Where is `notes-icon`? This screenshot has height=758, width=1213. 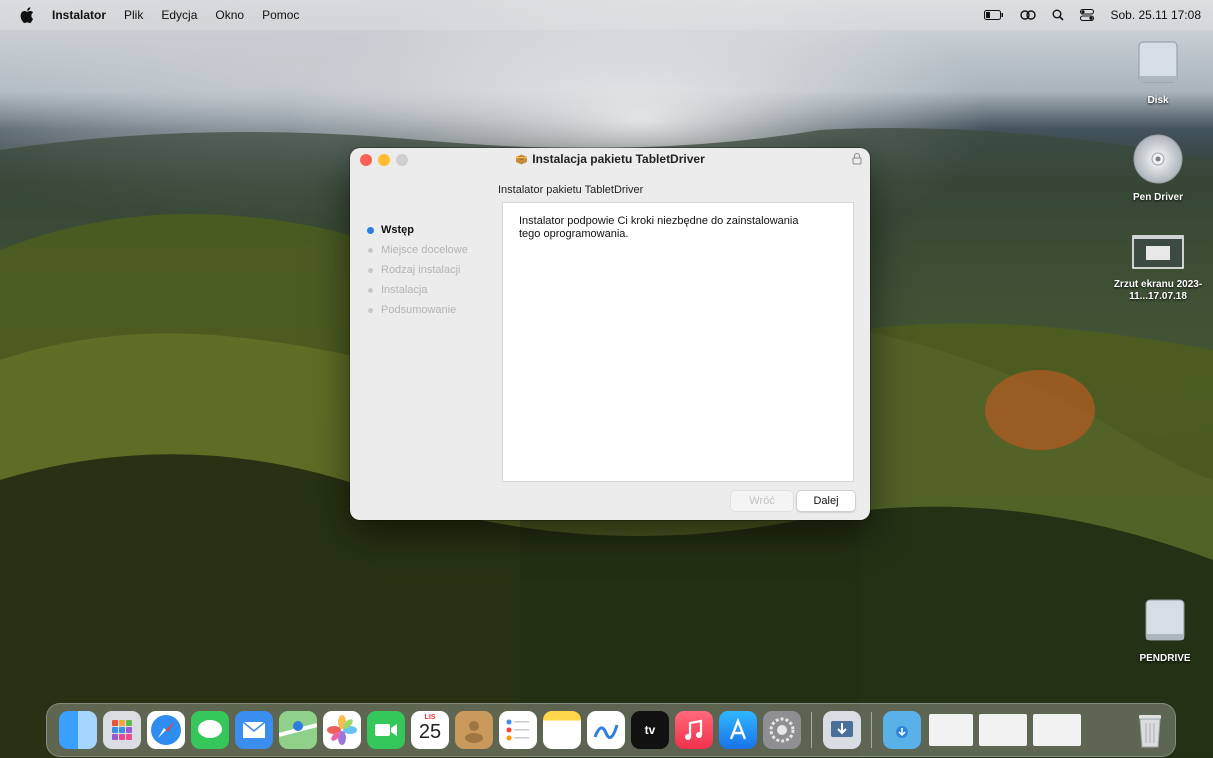
notes-icon is located at coordinates (562, 730).